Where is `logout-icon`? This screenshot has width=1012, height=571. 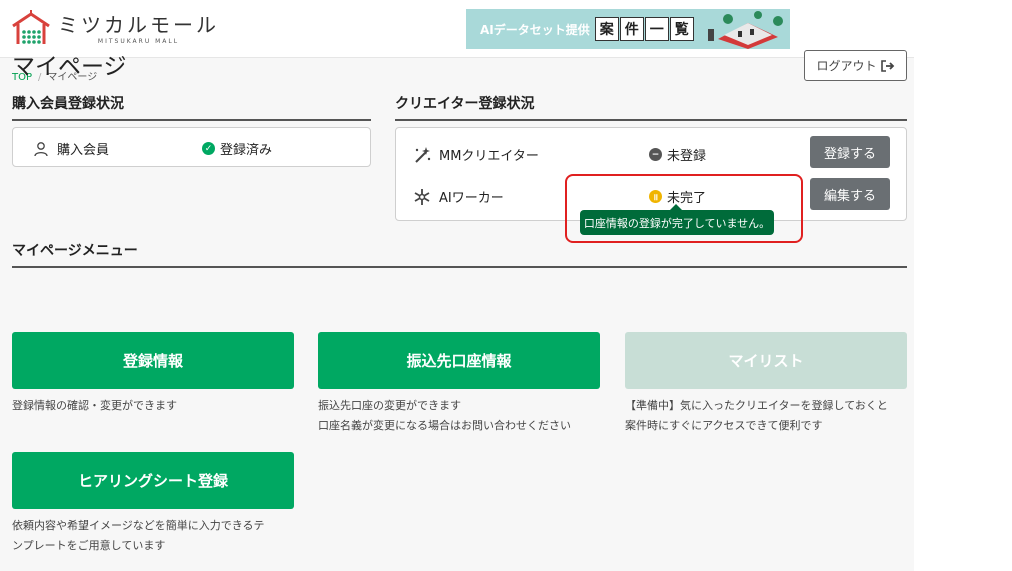 logout-icon is located at coordinates (887, 65).